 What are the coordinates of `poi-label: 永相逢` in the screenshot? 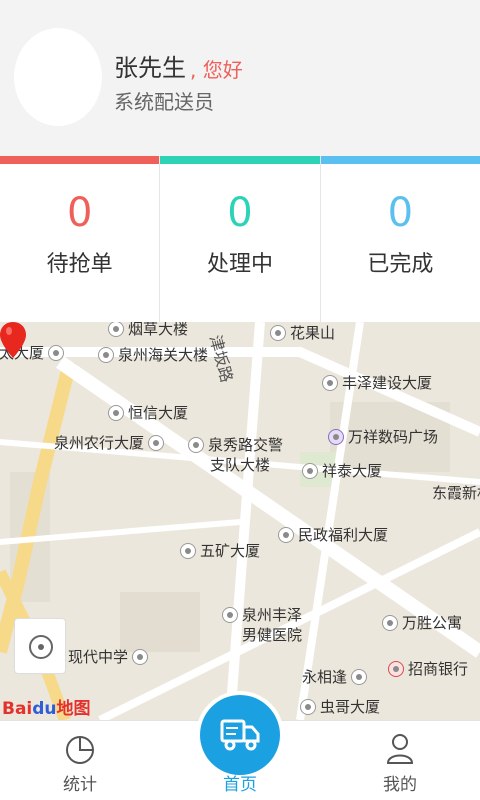 It's located at (325, 677).